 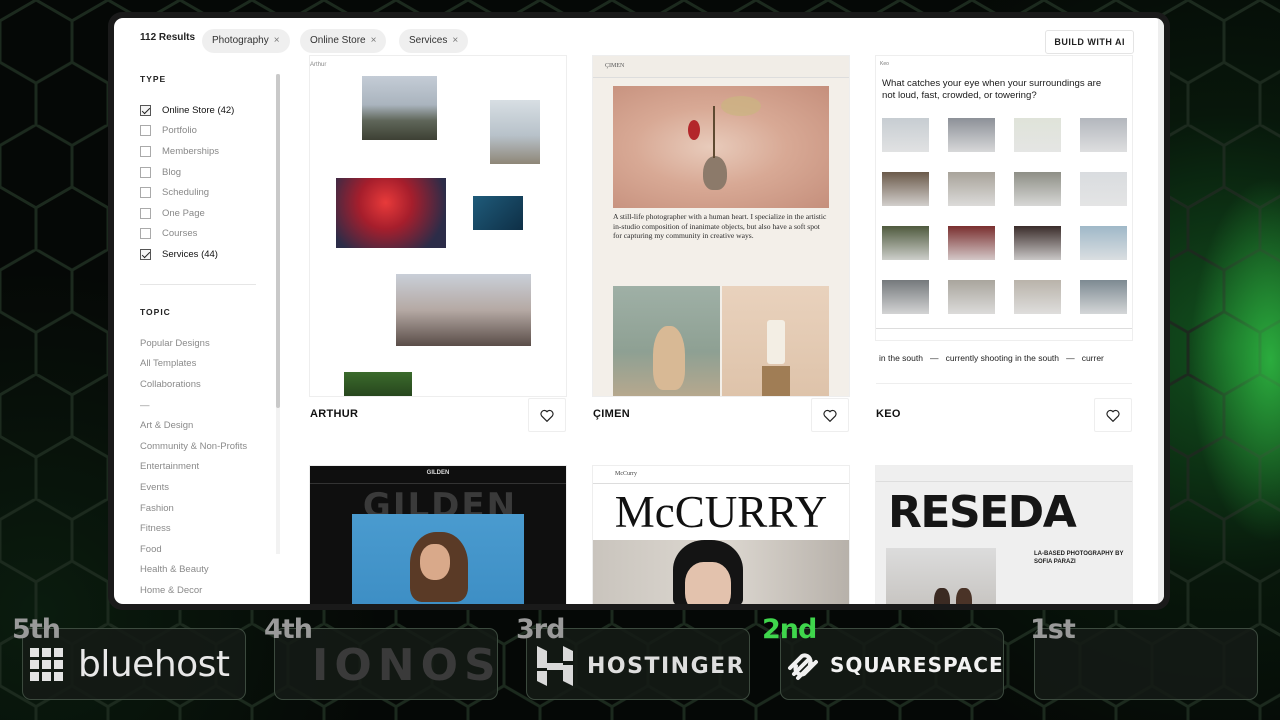 I want to click on type-filter-option: Portfolio, so click(x=205, y=131).